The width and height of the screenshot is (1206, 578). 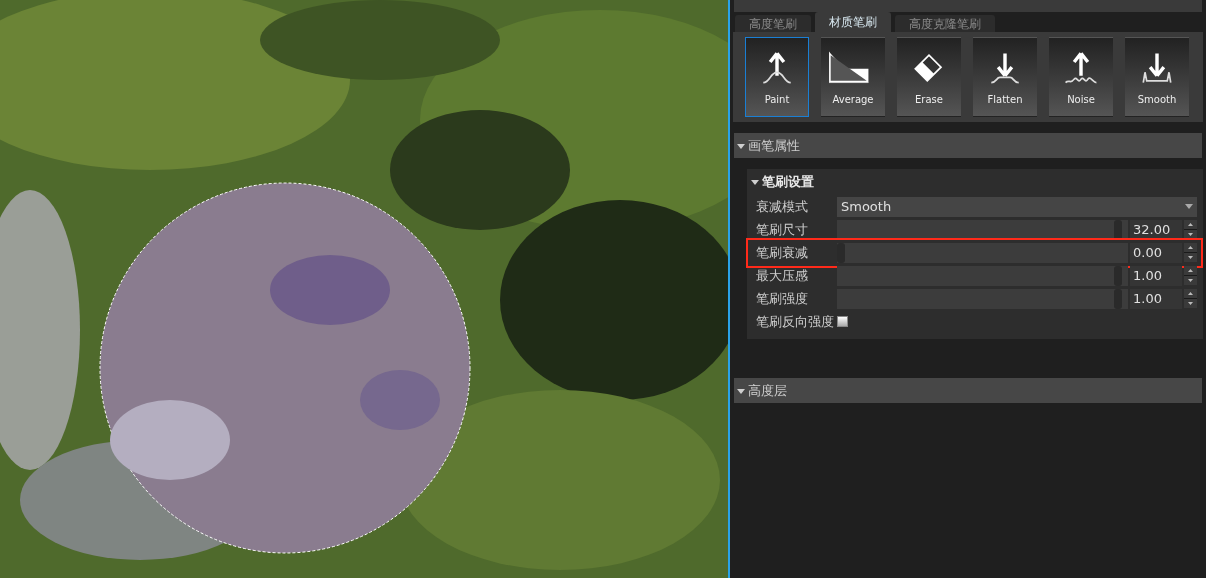 I want to click on checkbox, so click(x=842, y=321).